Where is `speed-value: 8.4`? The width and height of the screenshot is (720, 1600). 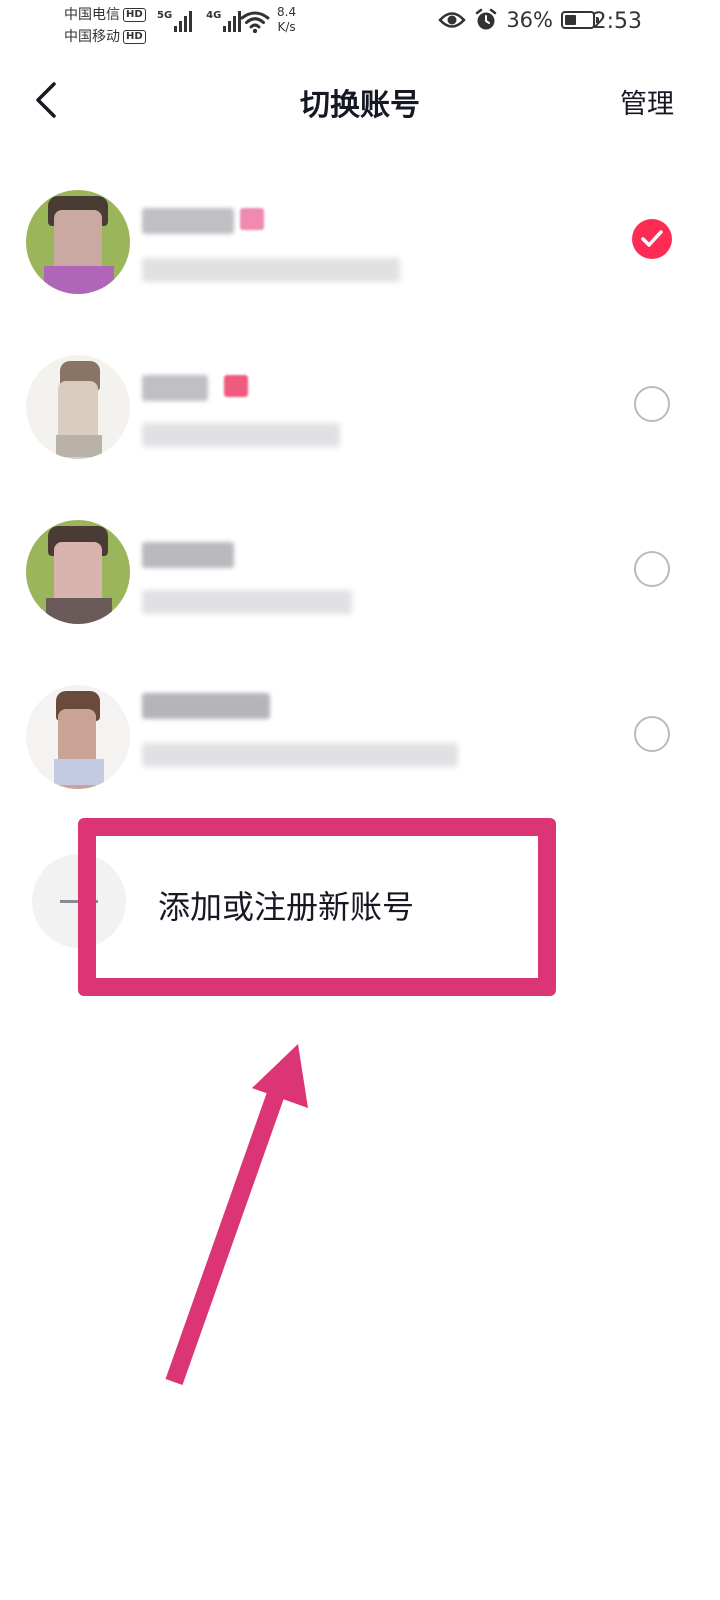
speed-value: 8.4 is located at coordinates (287, 12).